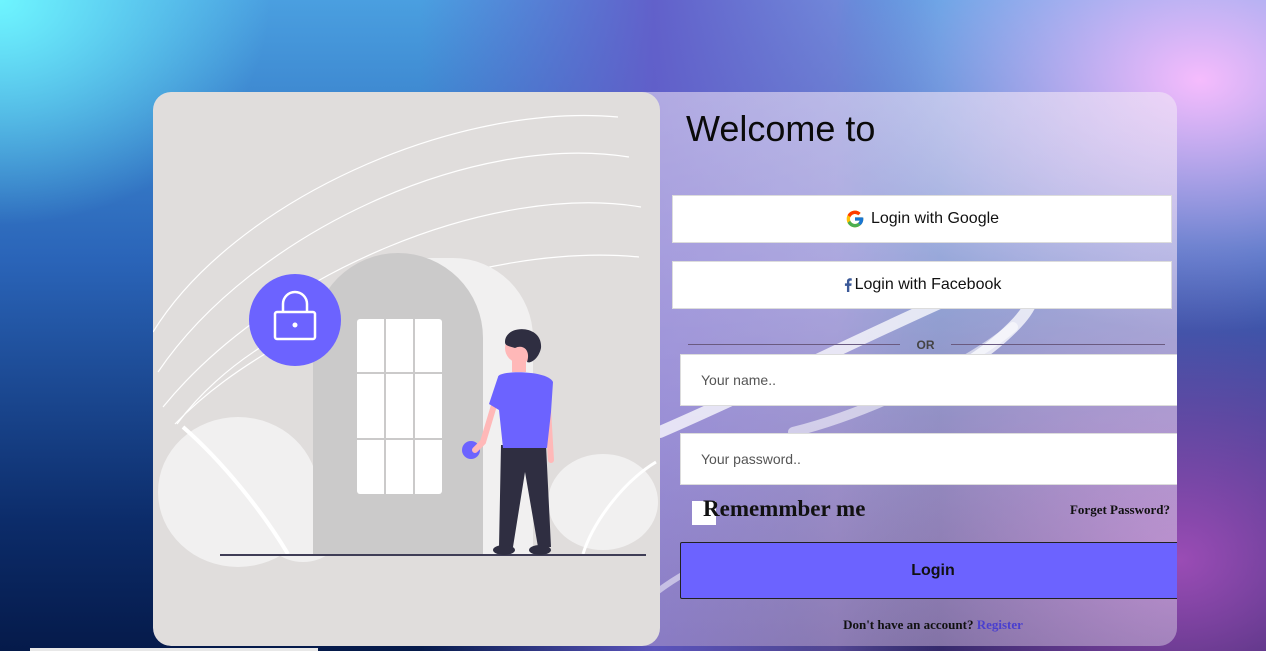  Describe the element at coordinates (848, 285) in the screenshot. I see `facebook-icon` at that location.